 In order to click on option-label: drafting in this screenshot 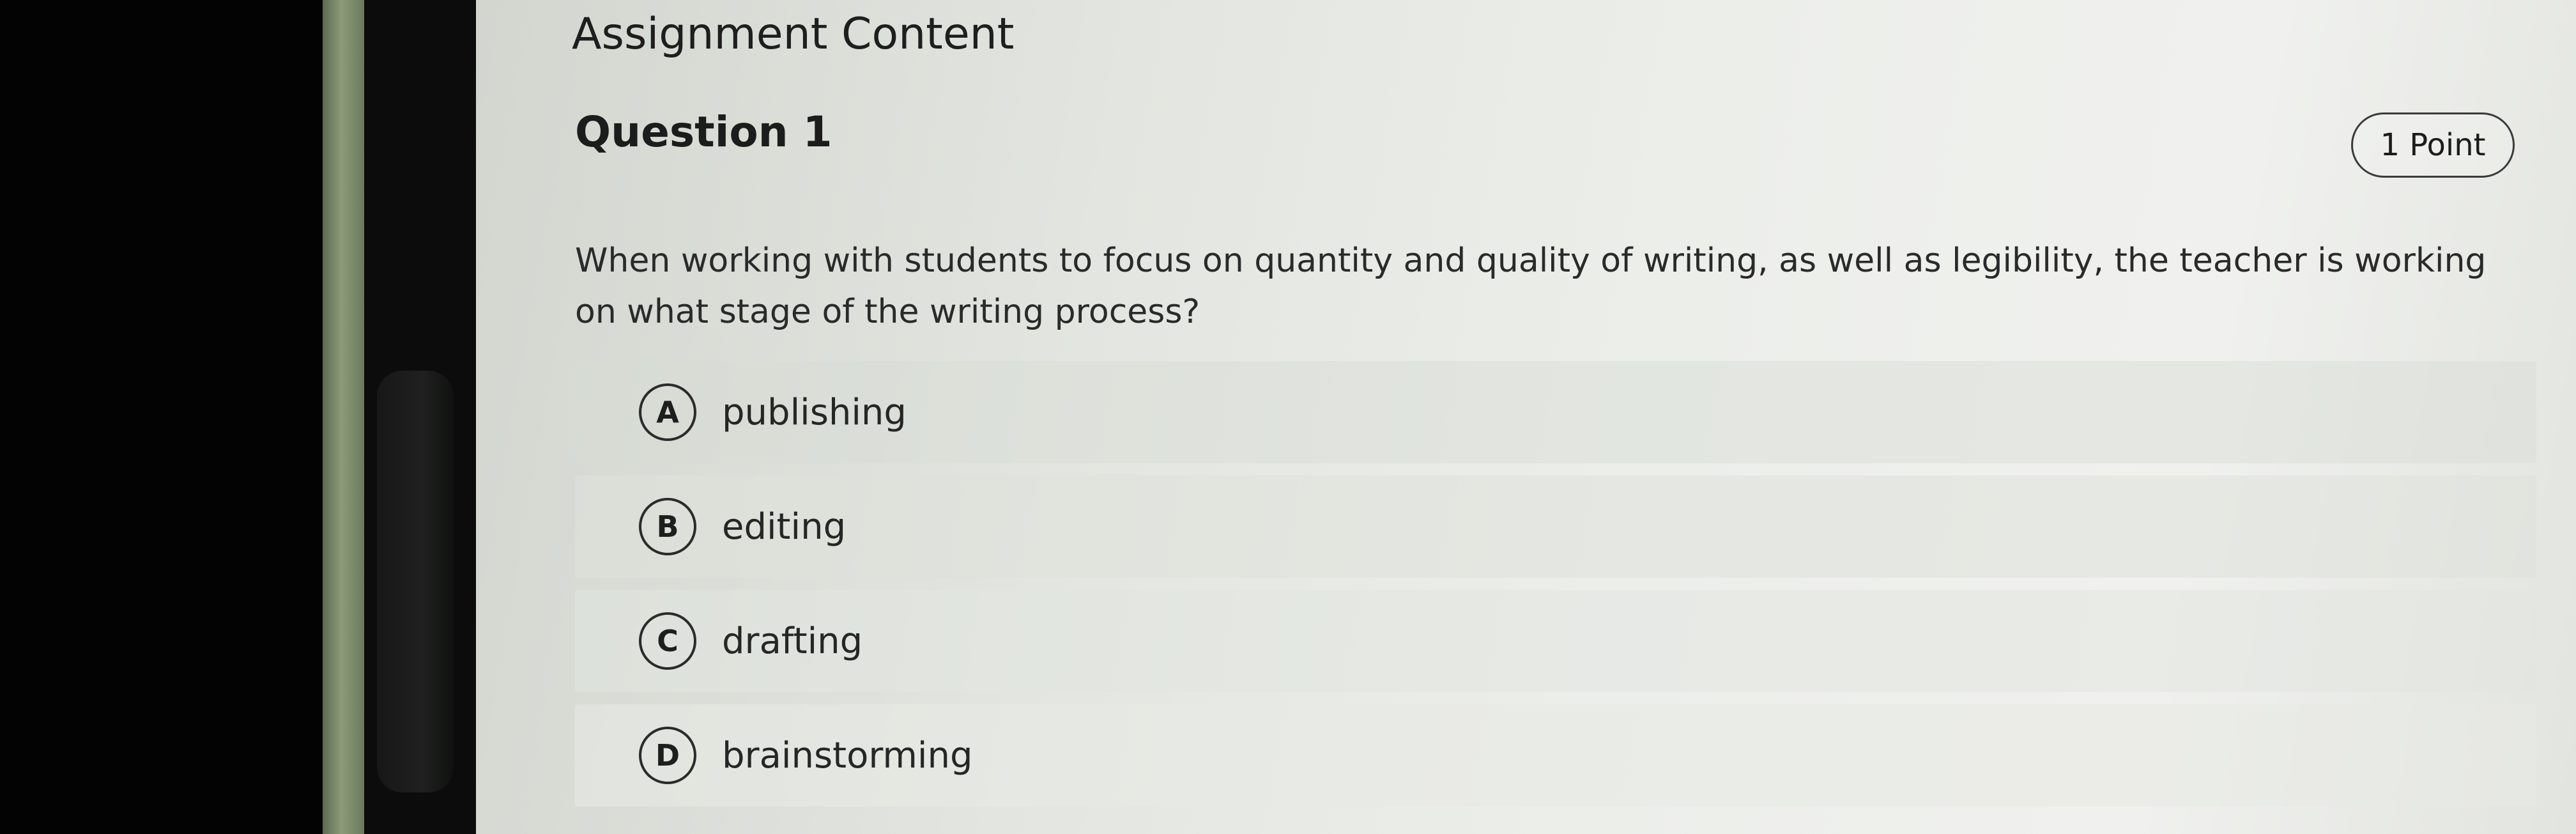, I will do `click(792, 641)`.